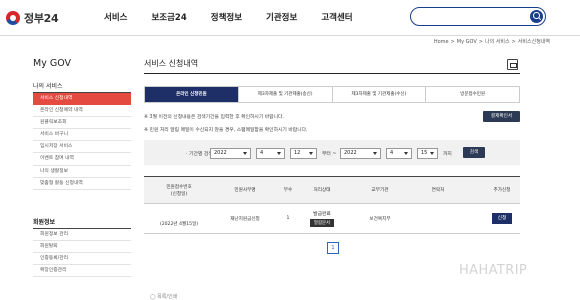  Describe the element at coordinates (447, 154) in the screenshot. I see `to-label: 까지` at that location.